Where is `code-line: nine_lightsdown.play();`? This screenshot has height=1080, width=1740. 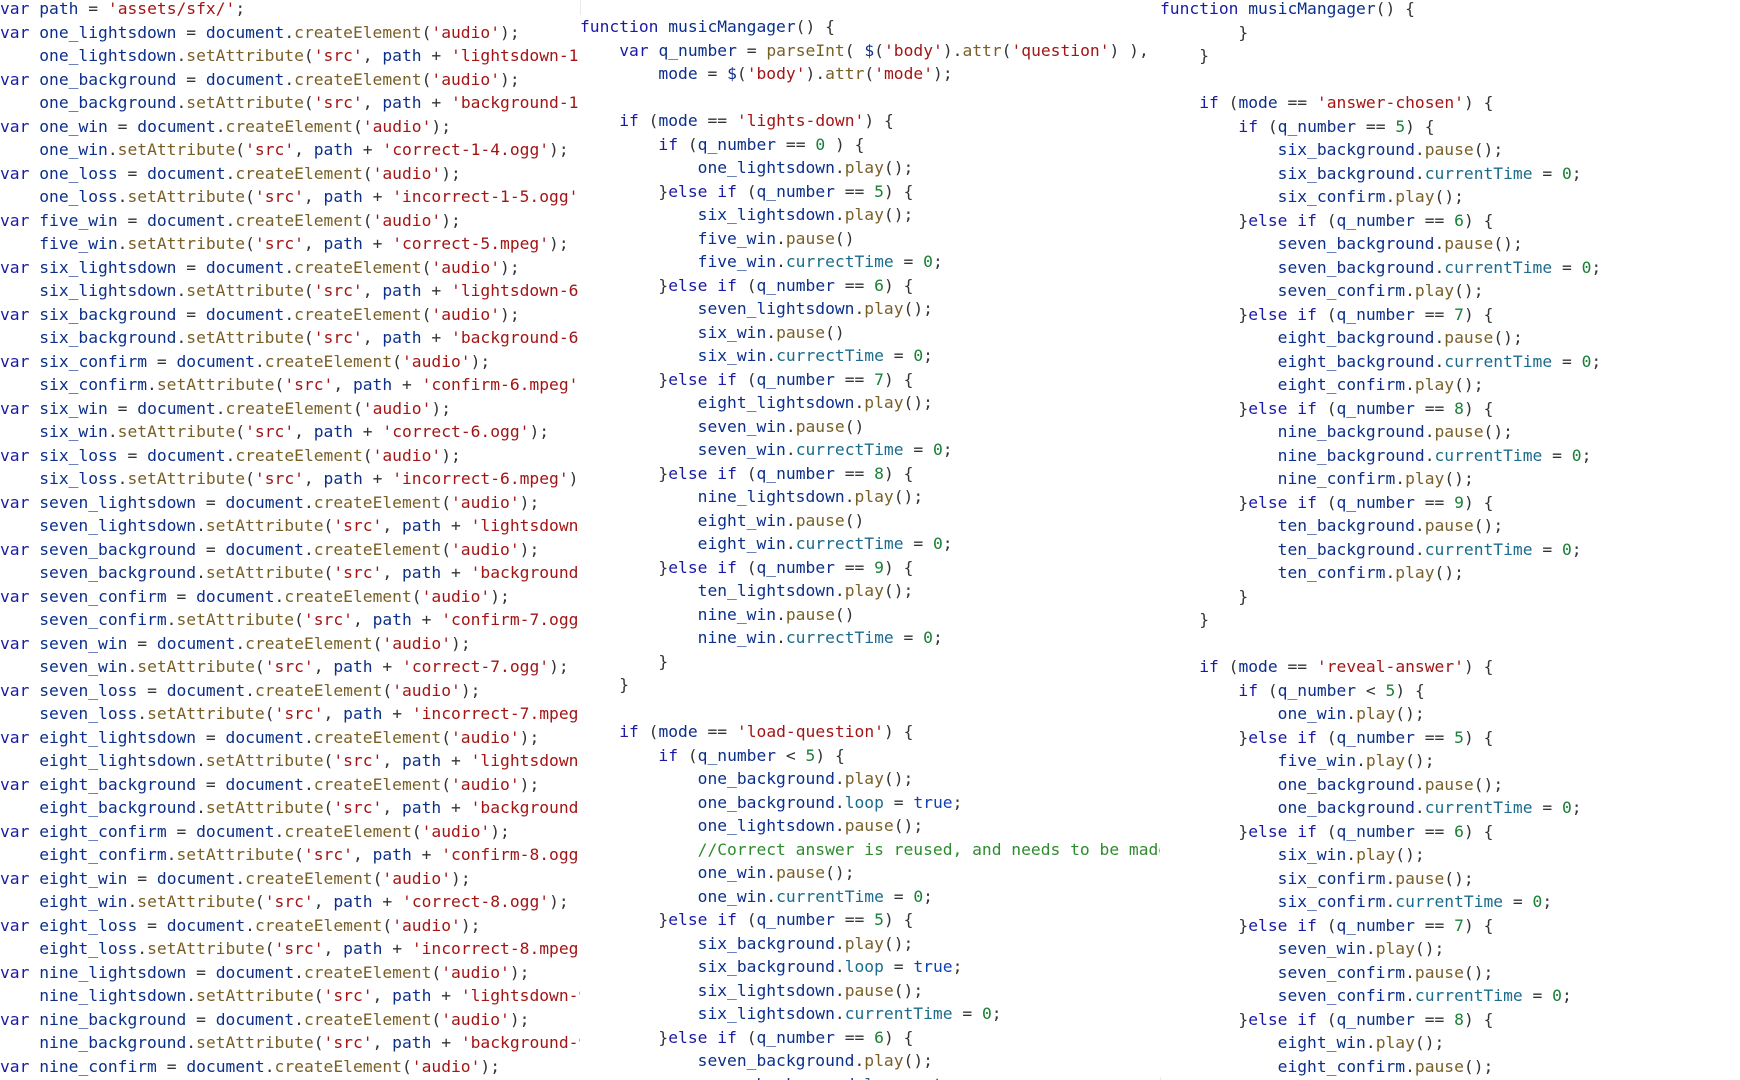 code-line: nine_lightsdown.play(); is located at coordinates (870, 497).